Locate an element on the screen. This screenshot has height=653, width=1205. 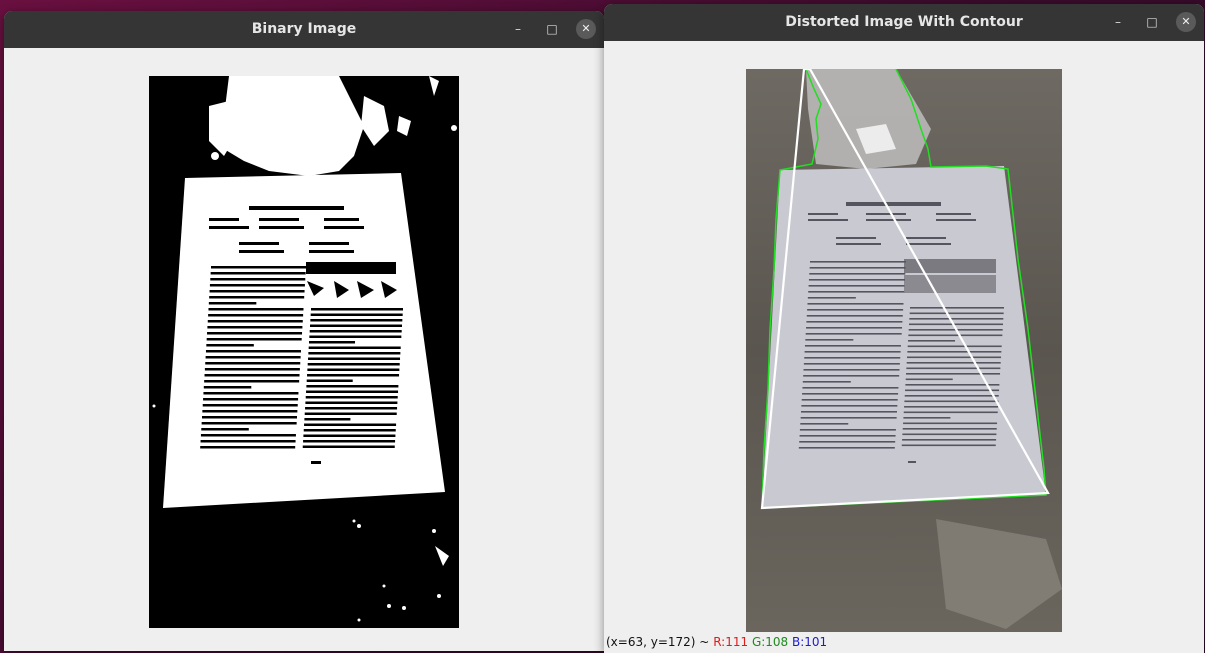
blue-value: B:101 is located at coordinates (810, 642).